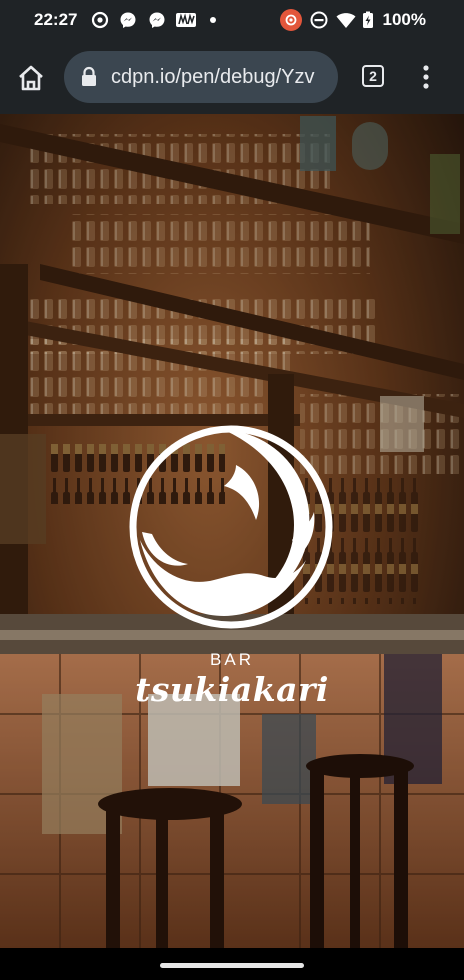  Describe the element at coordinates (368, 19) in the screenshot. I see `battery-icon` at that location.